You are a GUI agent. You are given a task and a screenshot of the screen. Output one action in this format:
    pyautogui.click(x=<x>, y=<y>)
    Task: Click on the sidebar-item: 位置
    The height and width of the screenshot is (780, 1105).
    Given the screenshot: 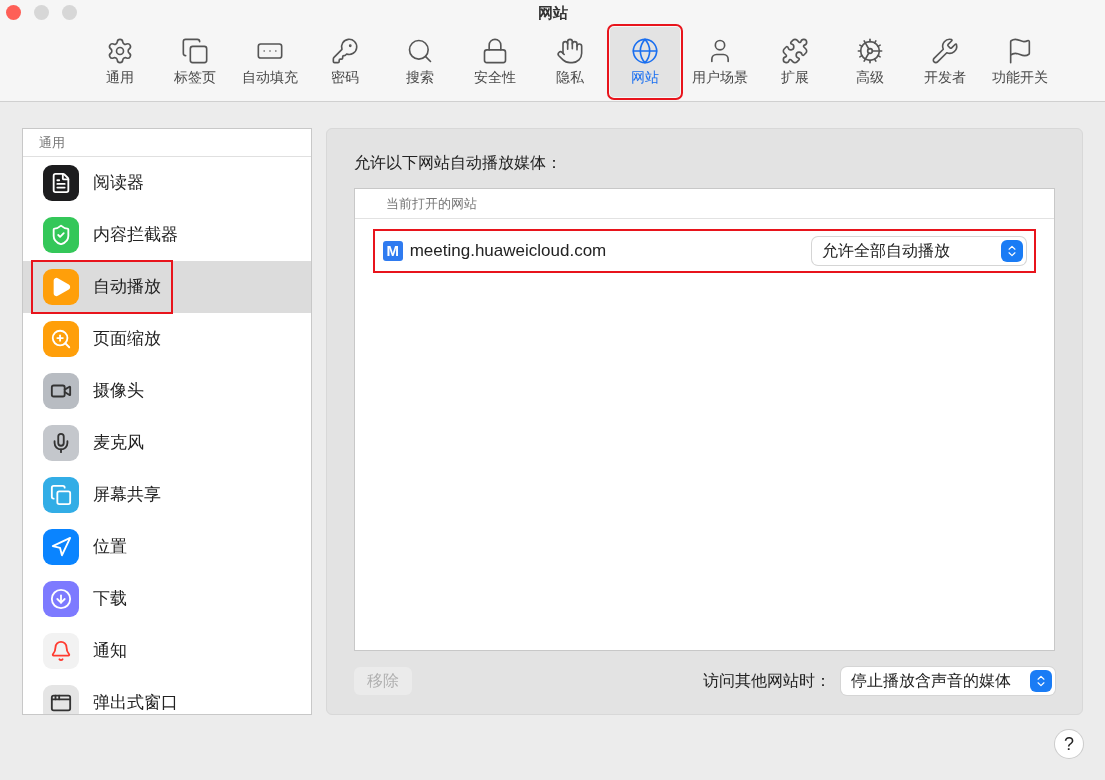 What is the action you would take?
    pyautogui.click(x=85, y=547)
    